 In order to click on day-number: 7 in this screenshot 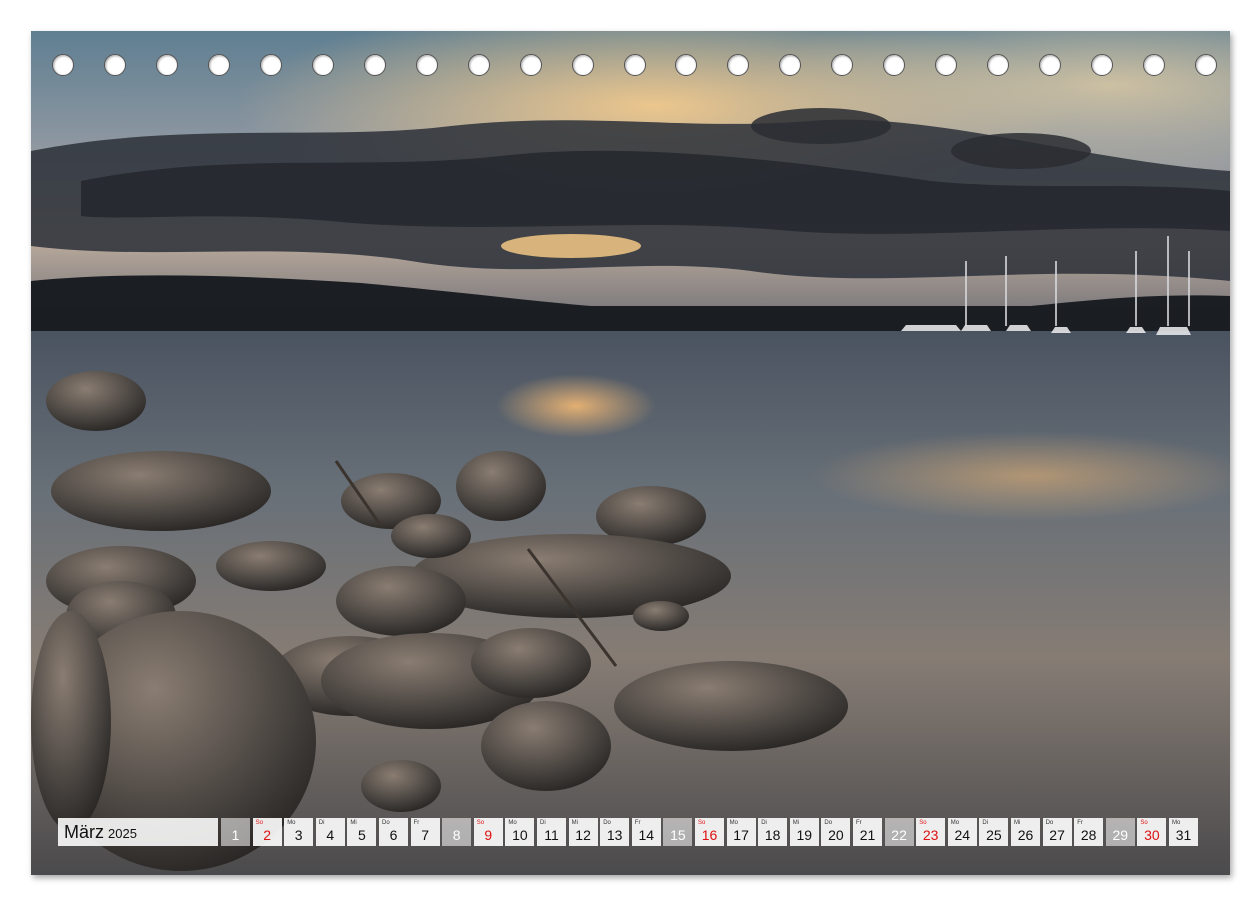, I will do `click(425, 835)`.